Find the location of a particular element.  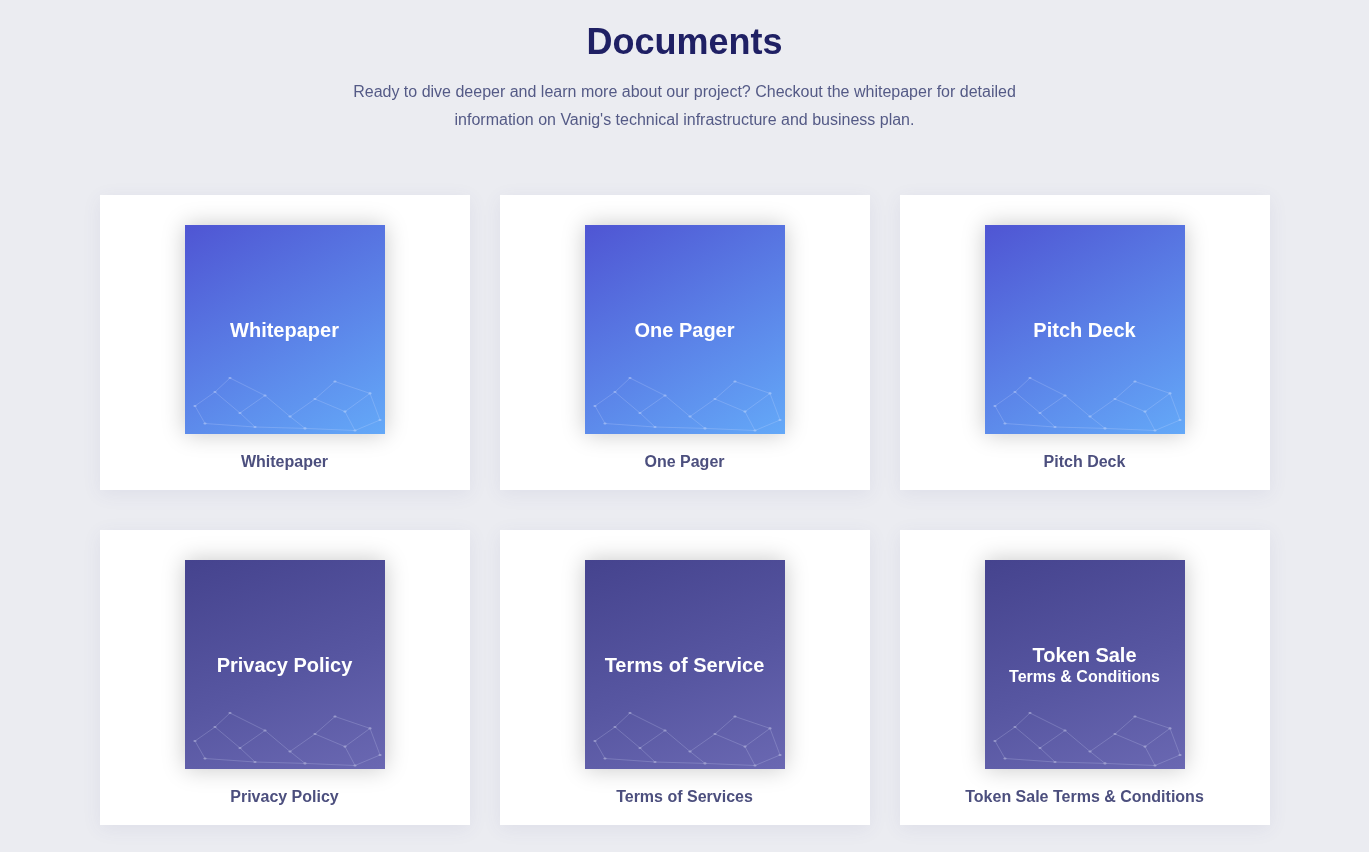

document-label: Privacy Policy is located at coordinates (284, 797).